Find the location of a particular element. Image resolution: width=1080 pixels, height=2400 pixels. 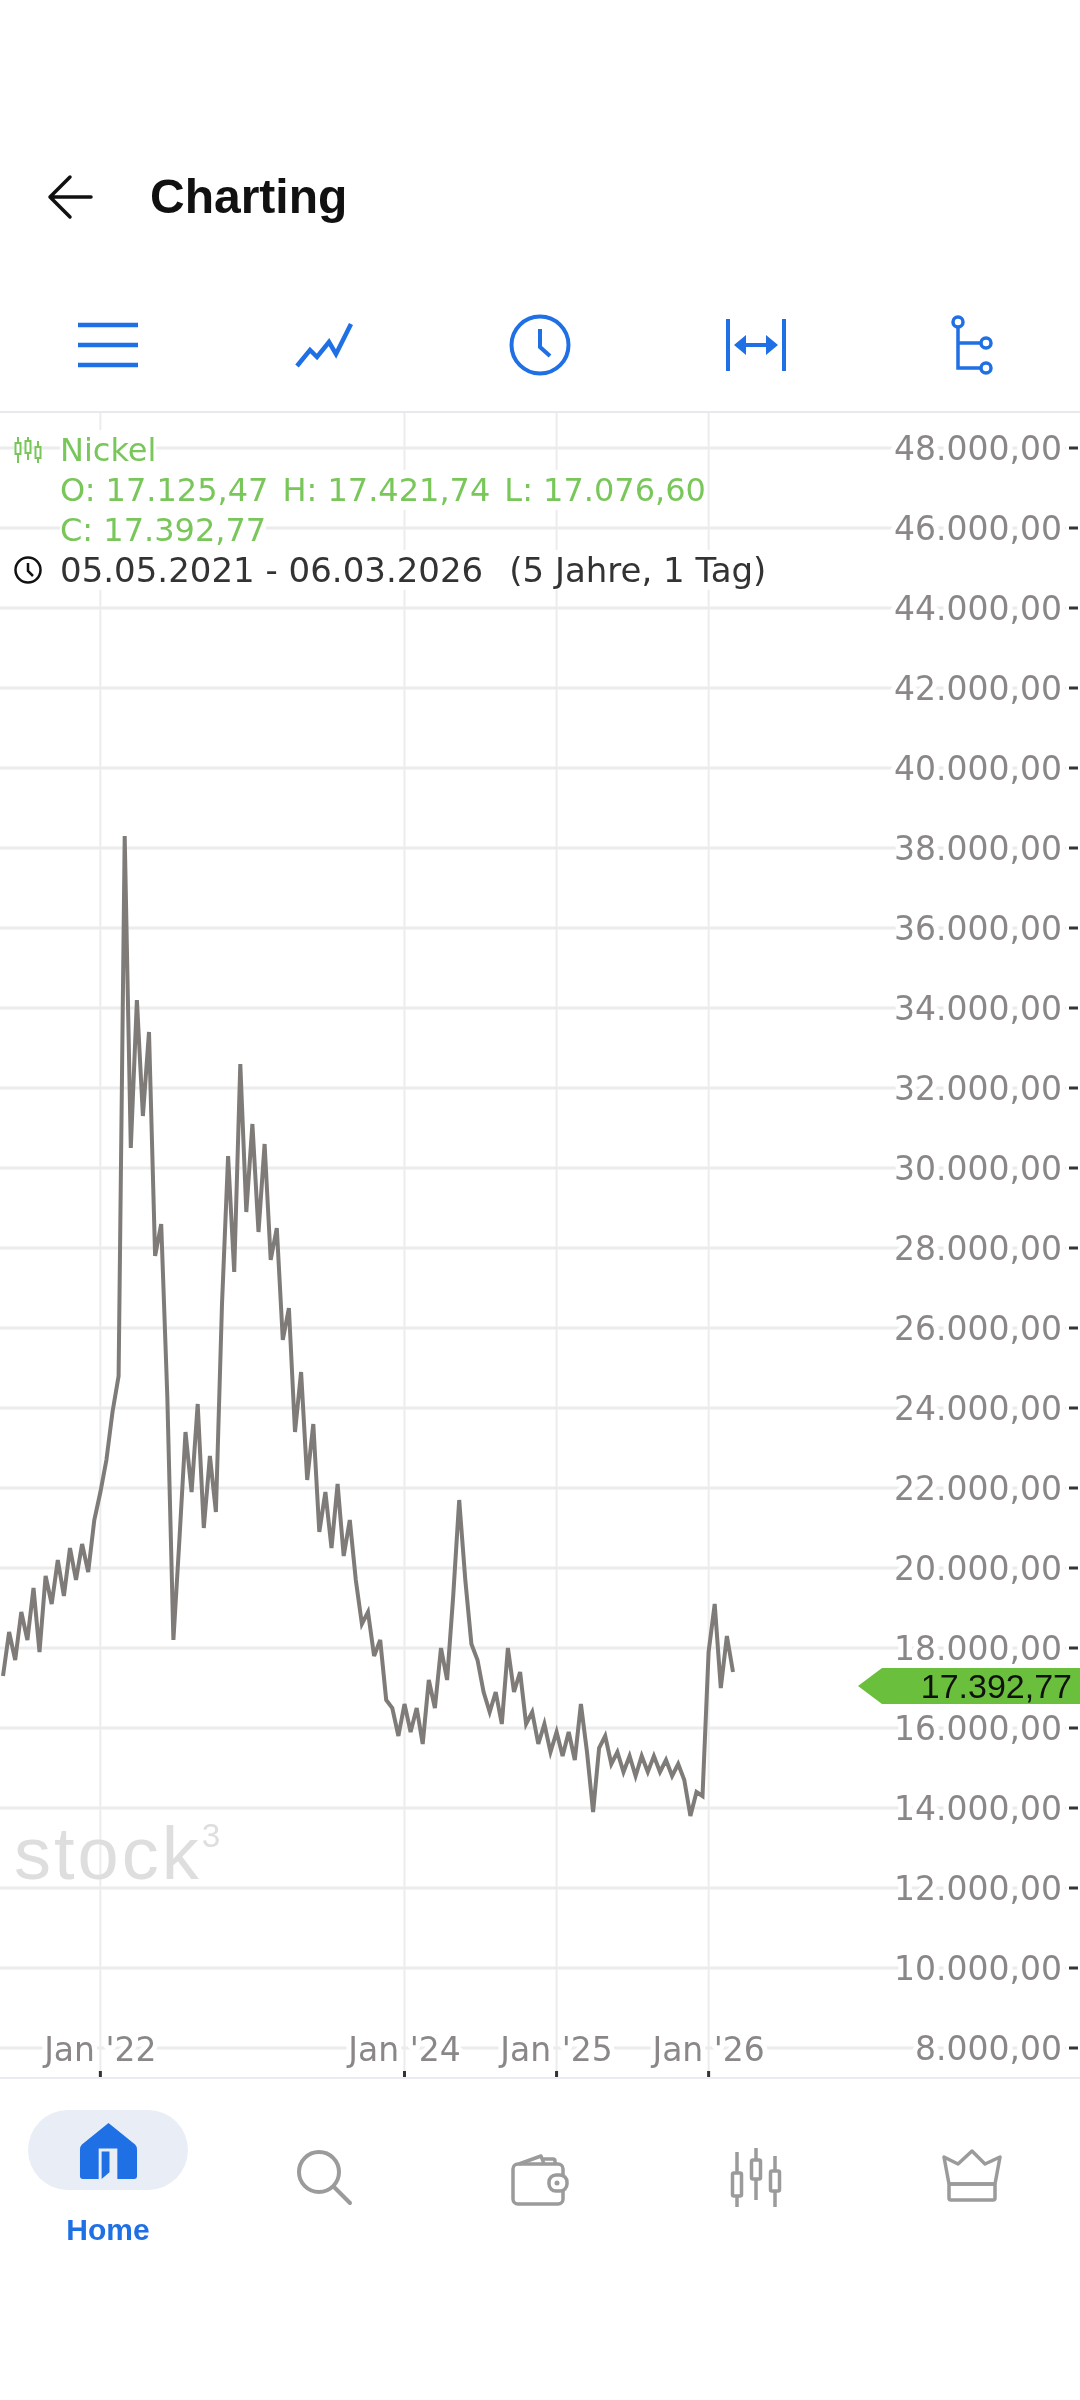

y-axis-label: 24.000,00 is located at coordinates (978, 1408).